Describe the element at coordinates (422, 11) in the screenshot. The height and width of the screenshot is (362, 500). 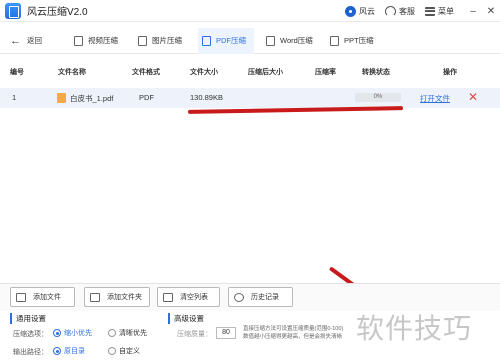
I see `title-bar-controls: 风云 客服 菜单 – ✕` at that location.